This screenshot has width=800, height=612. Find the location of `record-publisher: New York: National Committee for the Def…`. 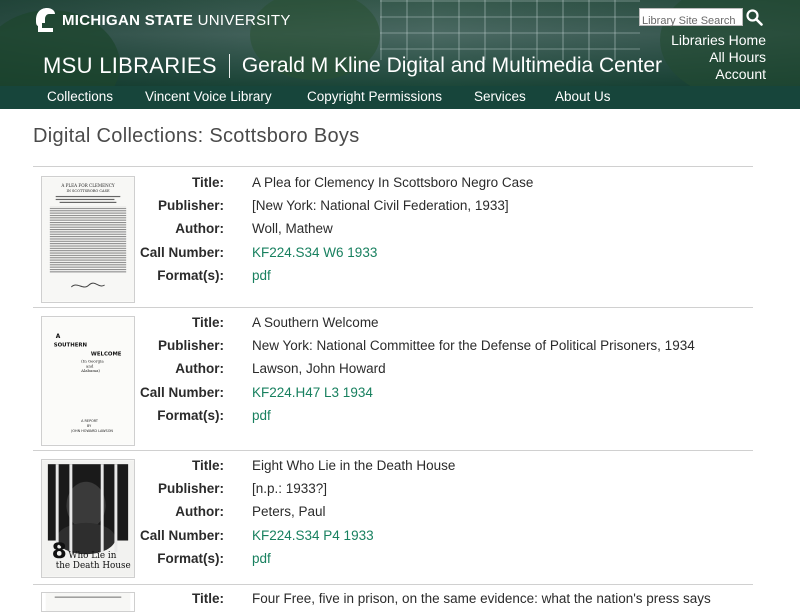

record-publisher: New York: National Committee for the Def… is located at coordinates (473, 345).